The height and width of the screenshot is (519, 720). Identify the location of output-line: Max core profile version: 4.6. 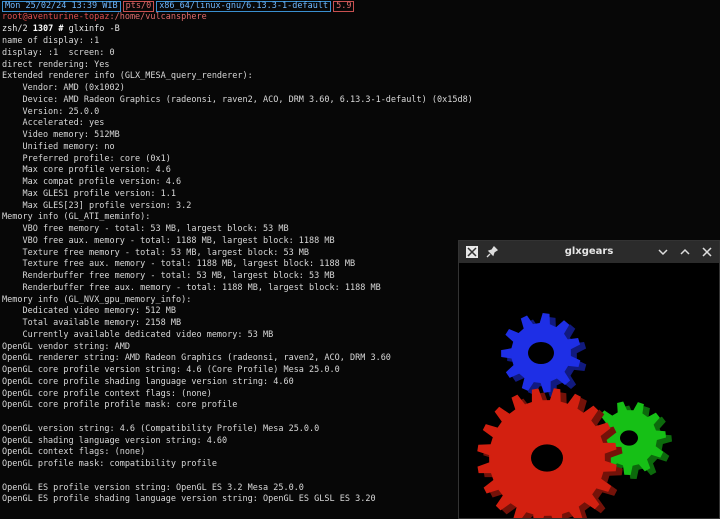
(86, 170).